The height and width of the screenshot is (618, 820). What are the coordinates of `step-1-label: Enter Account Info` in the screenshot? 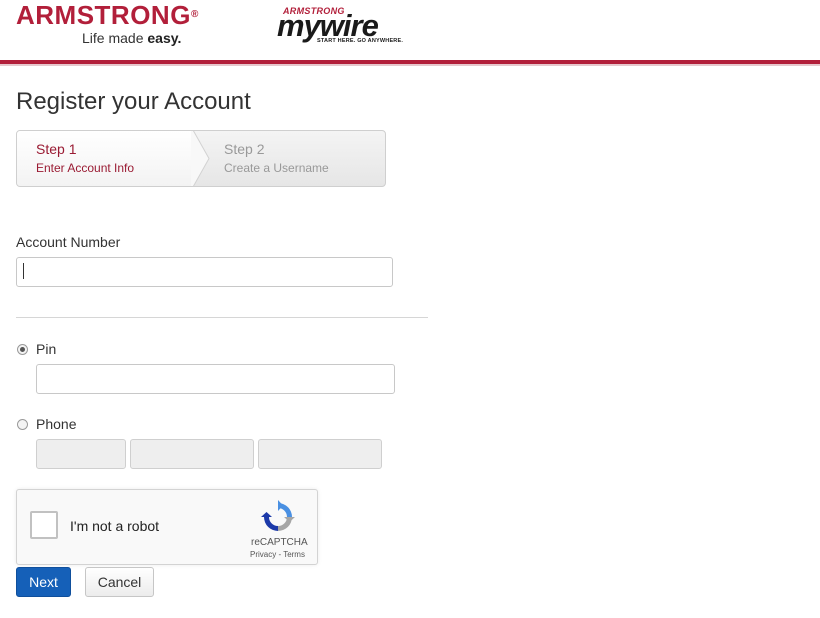 It's located at (85, 168).